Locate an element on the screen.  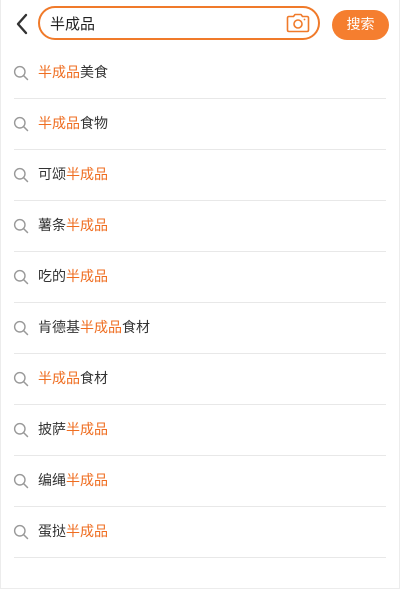
suggestion-text: 可颂半成品 is located at coordinates (73, 175).